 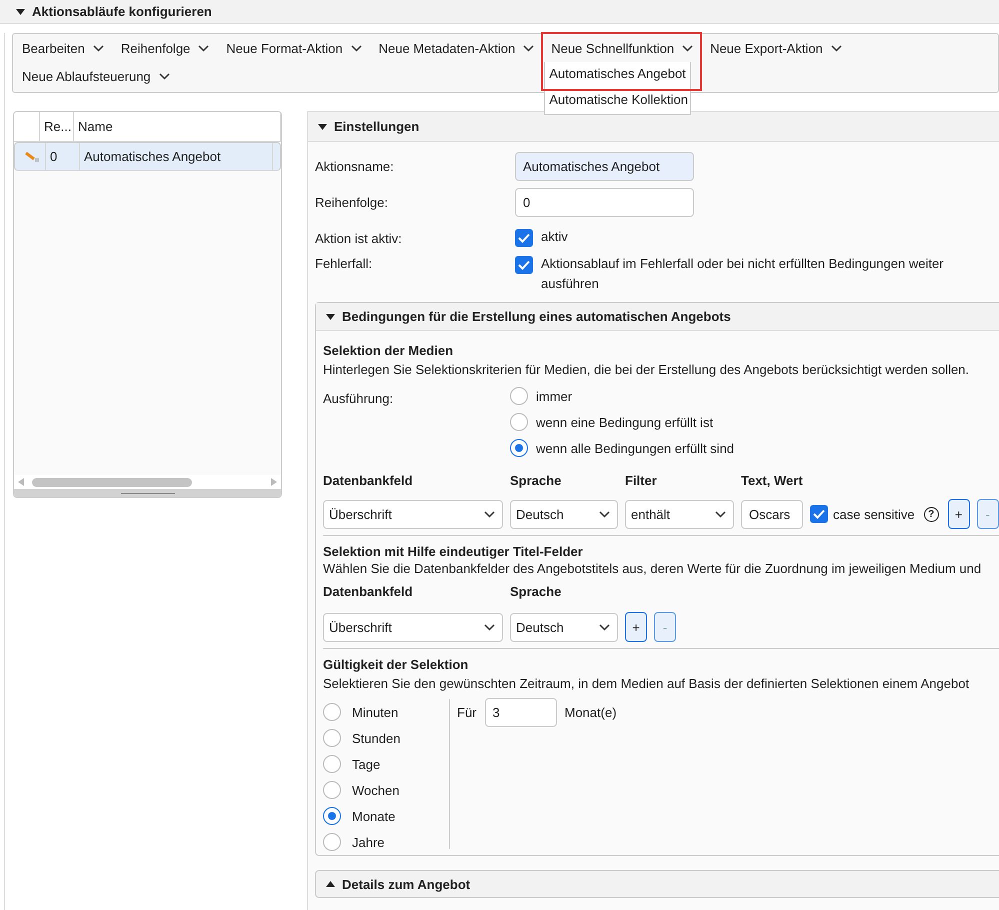 What do you see at coordinates (63, 156) in the screenshot?
I see `table-cell: 0` at bounding box center [63, 156].